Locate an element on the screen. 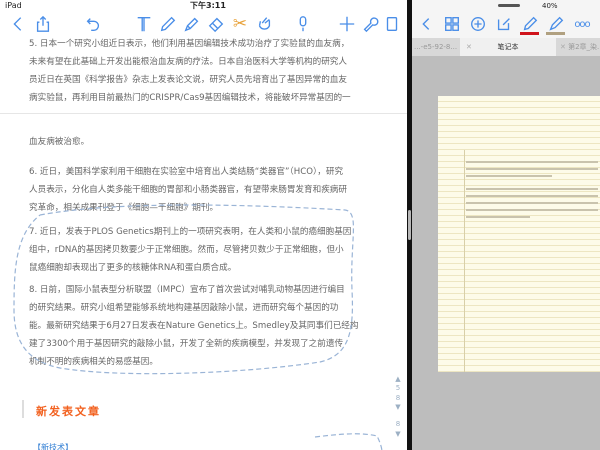 Image resolution: width=600 pixels, height=450 pixels. edit-icon is located at coordinates (504, 24).